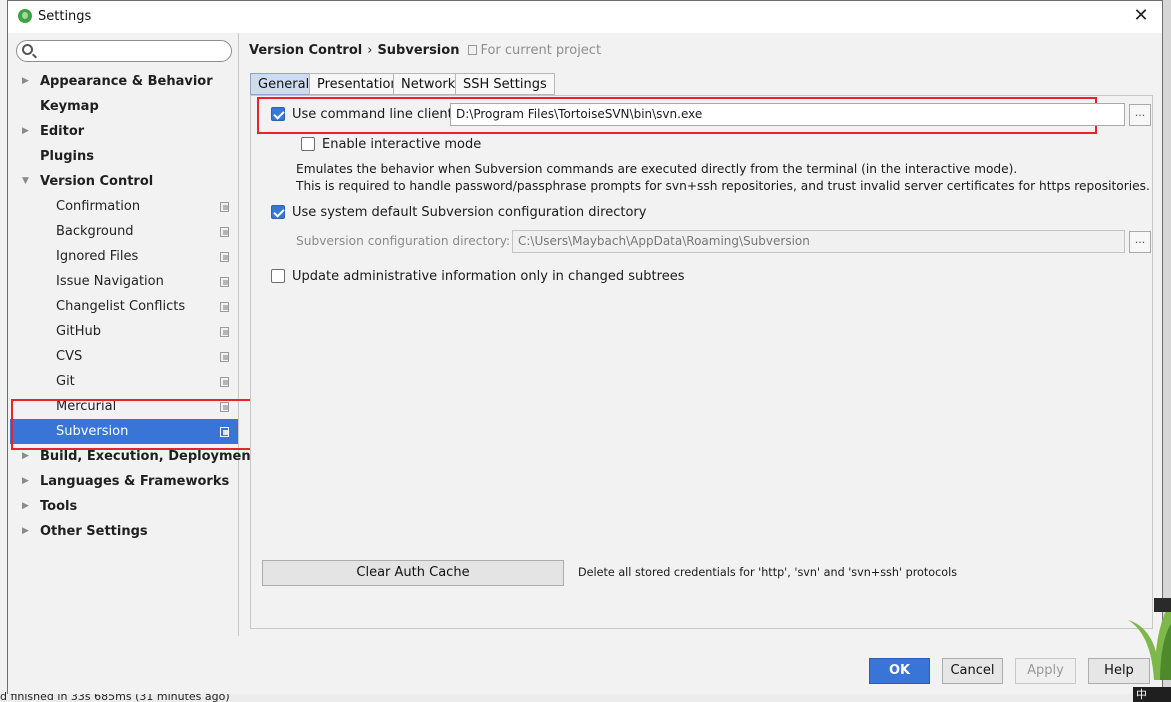  Describe the element at coordinates (123, 156) in the screenshot. I see `tree-item-plugins: Plugins` at that location.